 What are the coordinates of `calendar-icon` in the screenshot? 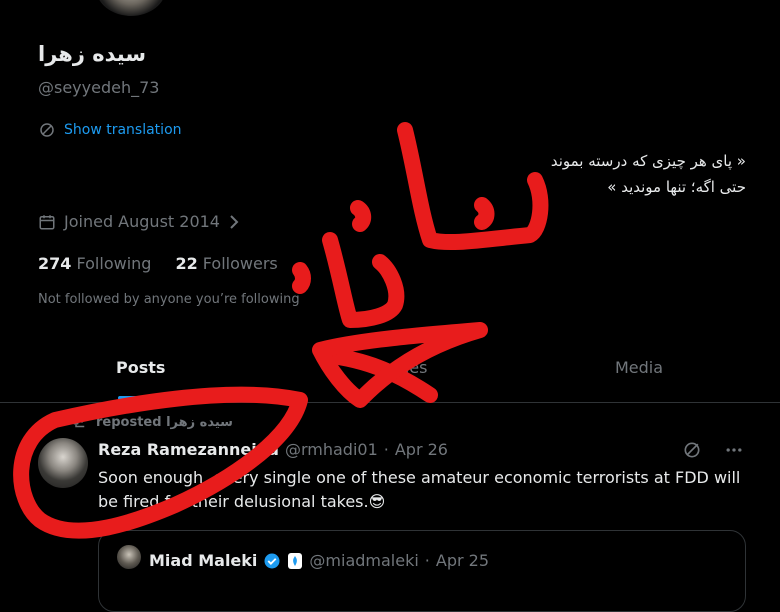 It's located at (47, 221).